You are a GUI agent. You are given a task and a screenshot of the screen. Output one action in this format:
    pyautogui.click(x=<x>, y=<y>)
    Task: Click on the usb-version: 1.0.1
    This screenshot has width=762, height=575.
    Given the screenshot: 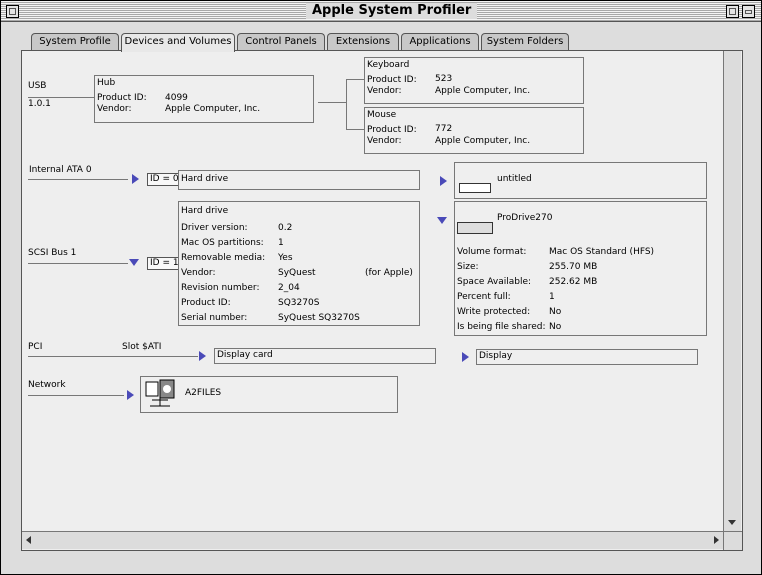 What is the action you would take?
    pyautogui.click(x=39, y=104)
    